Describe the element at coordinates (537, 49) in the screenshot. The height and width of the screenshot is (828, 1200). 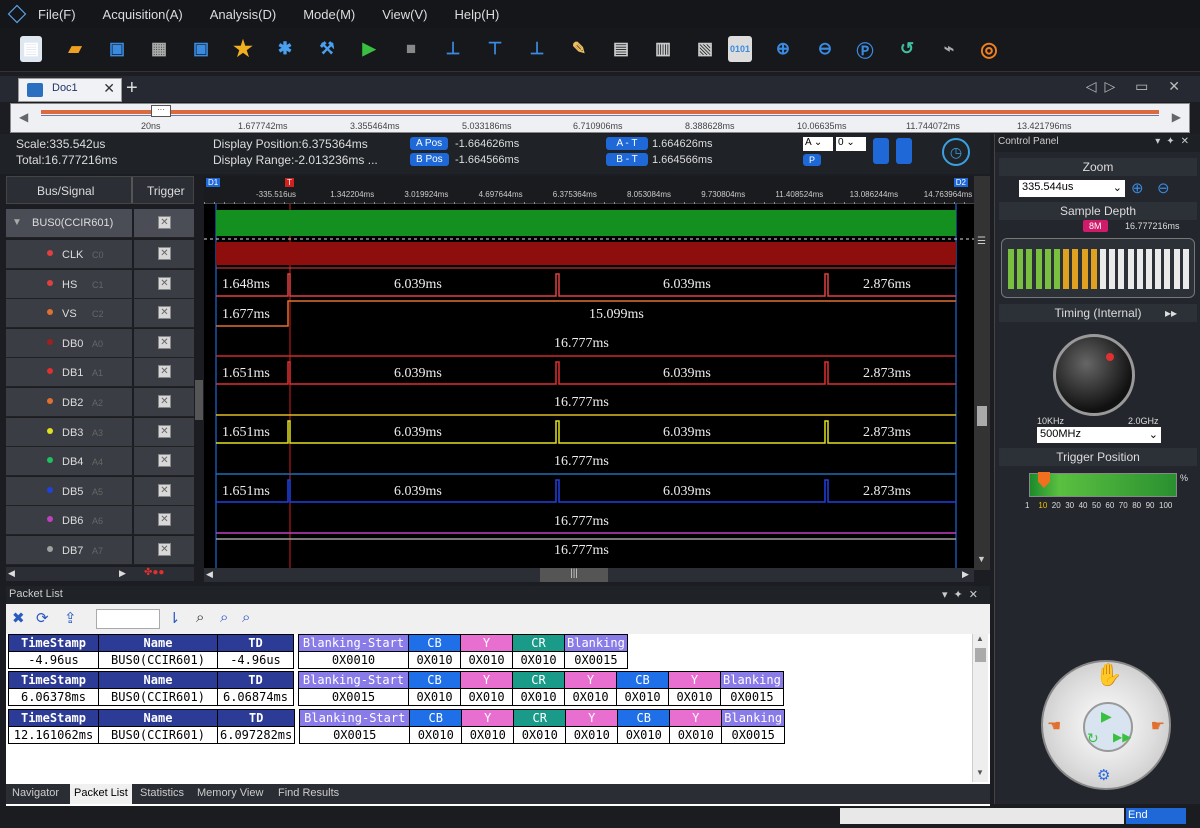
I see `cursor-c-icon: ⊥` at that location.